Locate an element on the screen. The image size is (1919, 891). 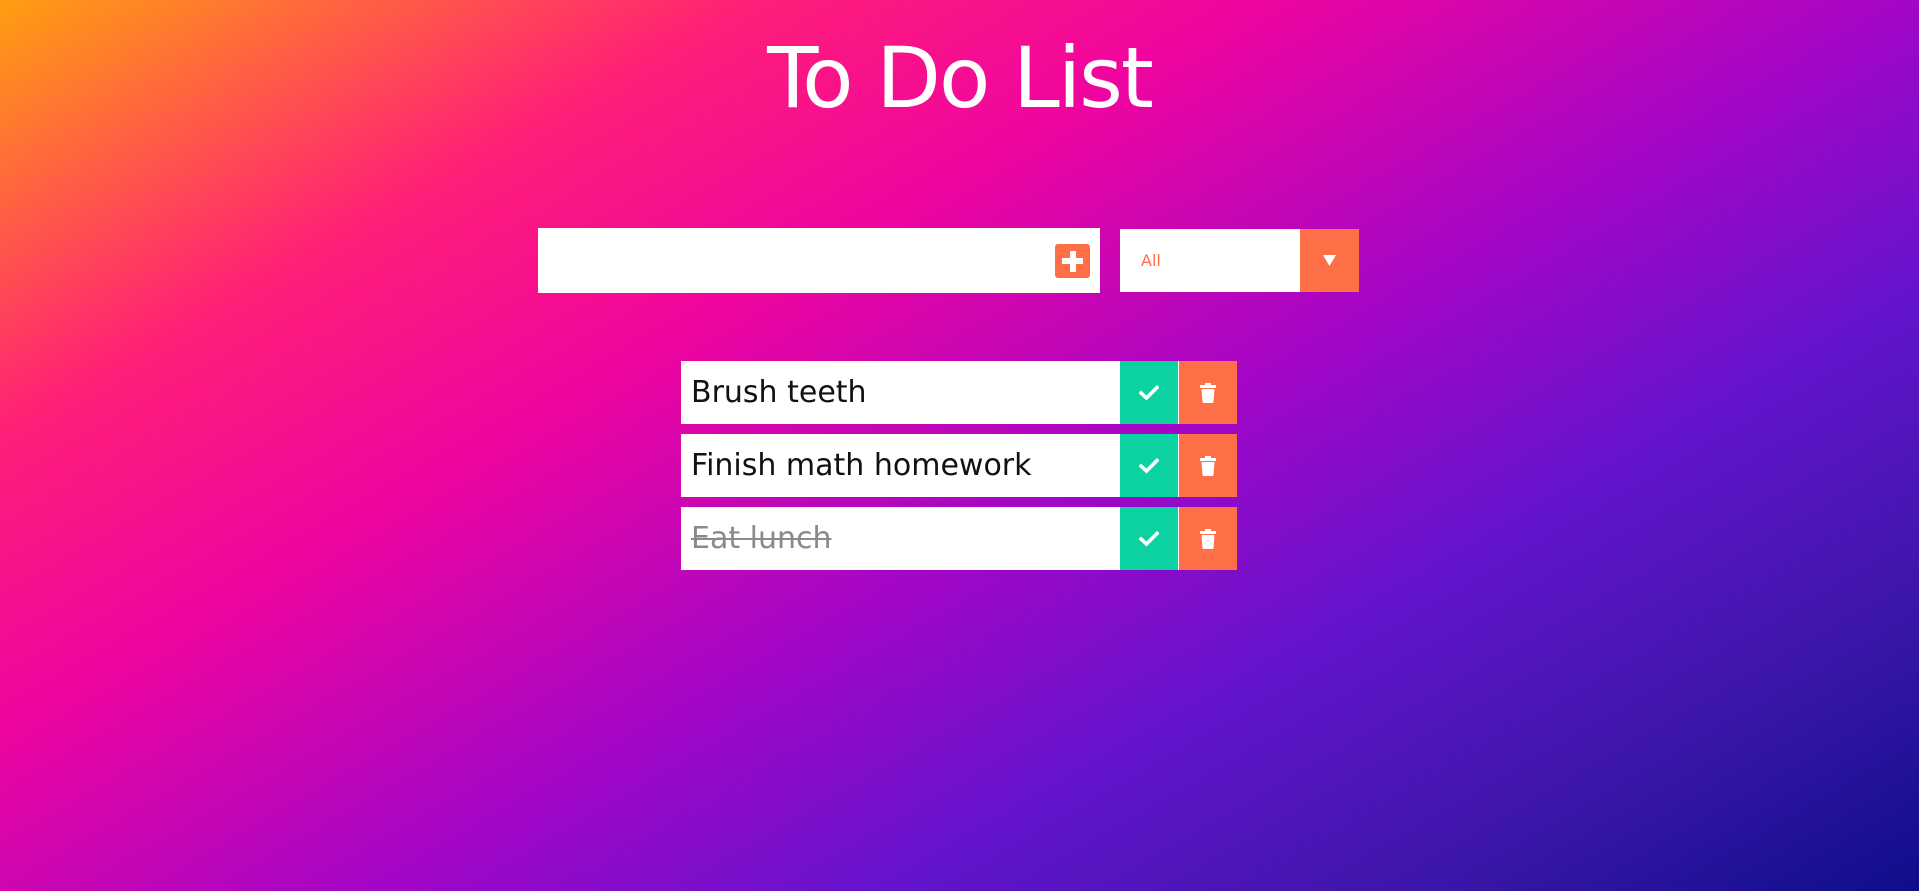
todo-item: Eat lunch is located at coordinates (959, 538).